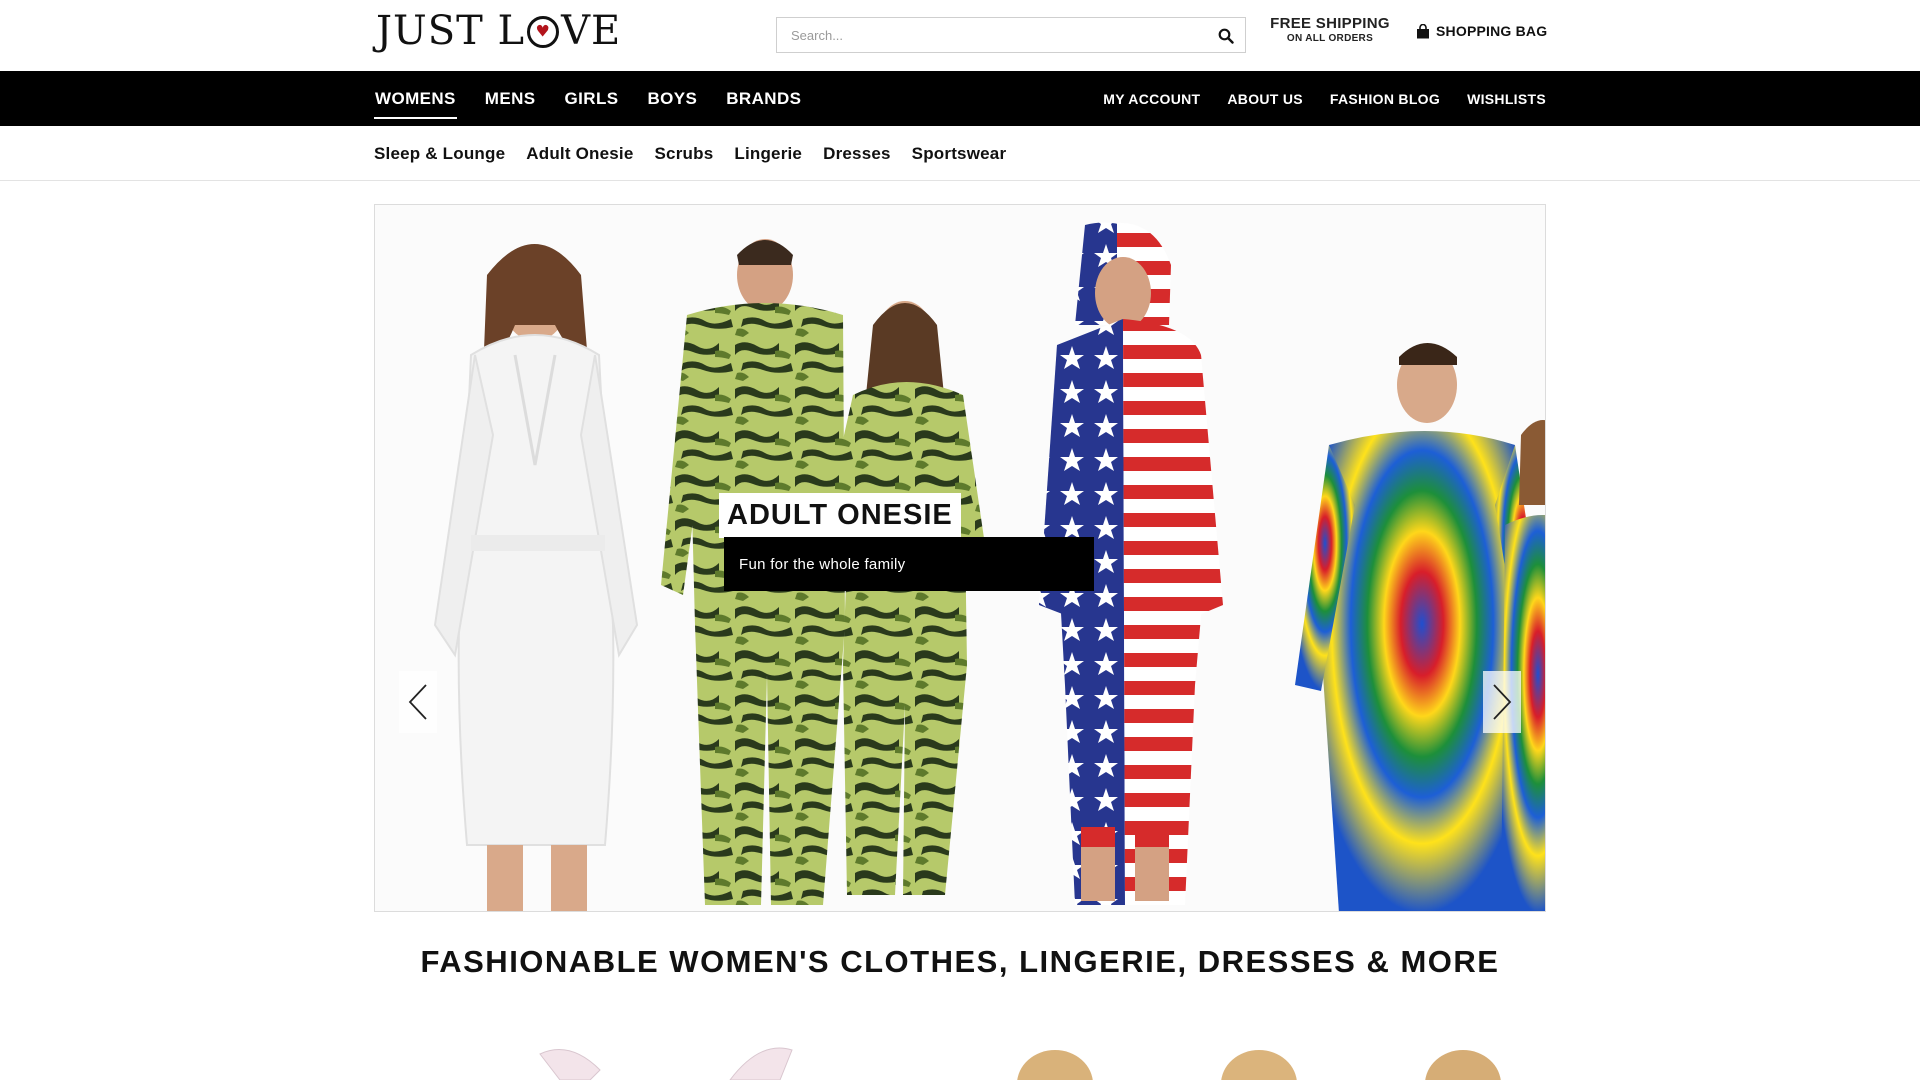 The height and width of the screenshot is (1080, 1920). What do you see at coordinates (909, 564) in the screenshot?
I see `hero-subtitle: Fun for the whole family` at bounding box center [909, 564].